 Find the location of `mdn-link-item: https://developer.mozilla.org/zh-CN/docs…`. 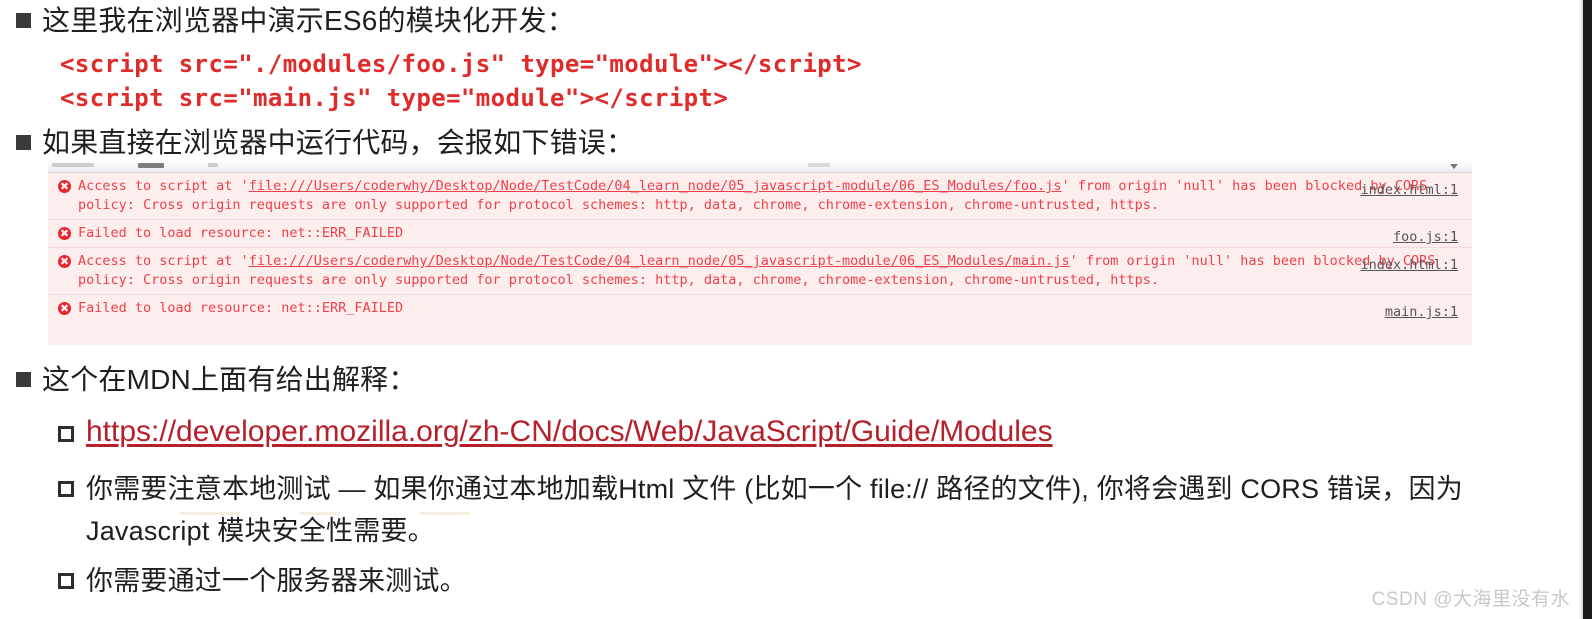

mdn-link-item: https://developer.mozilla.org/zh-CN/docs… is located at coordinates (555, 432).